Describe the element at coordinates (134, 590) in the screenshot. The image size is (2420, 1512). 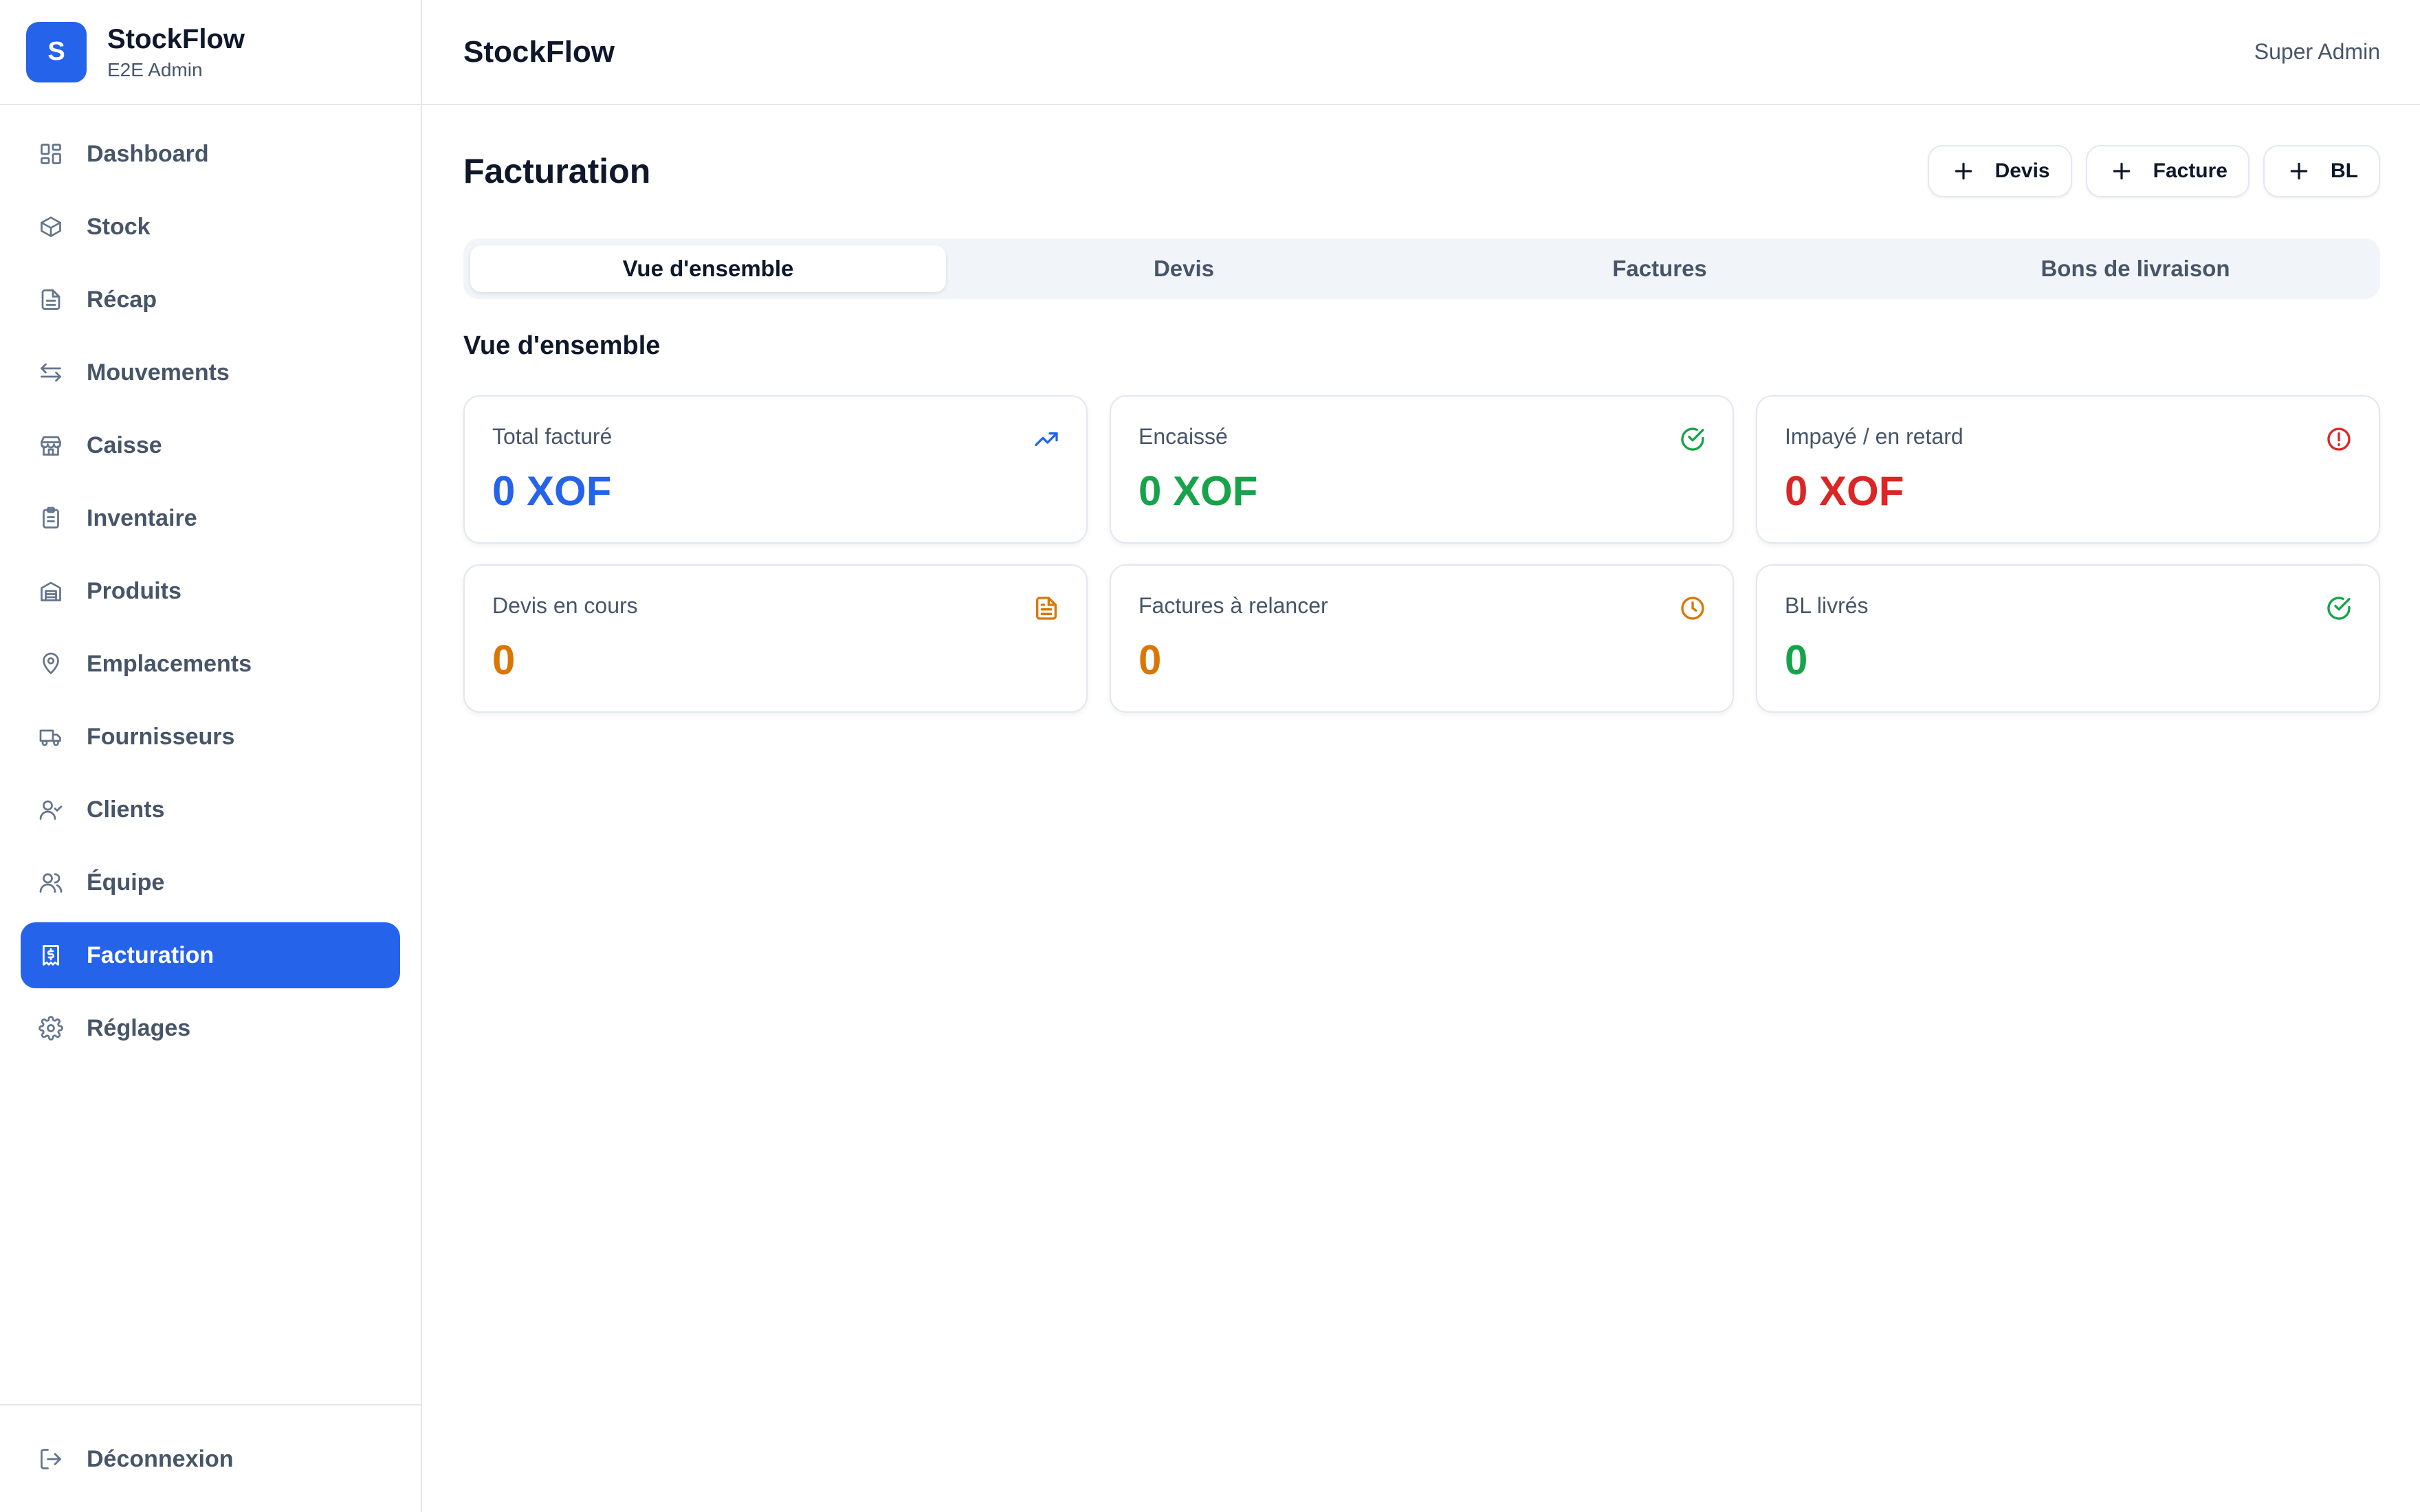
I see `sidebar-item-label: Produits` at that location.